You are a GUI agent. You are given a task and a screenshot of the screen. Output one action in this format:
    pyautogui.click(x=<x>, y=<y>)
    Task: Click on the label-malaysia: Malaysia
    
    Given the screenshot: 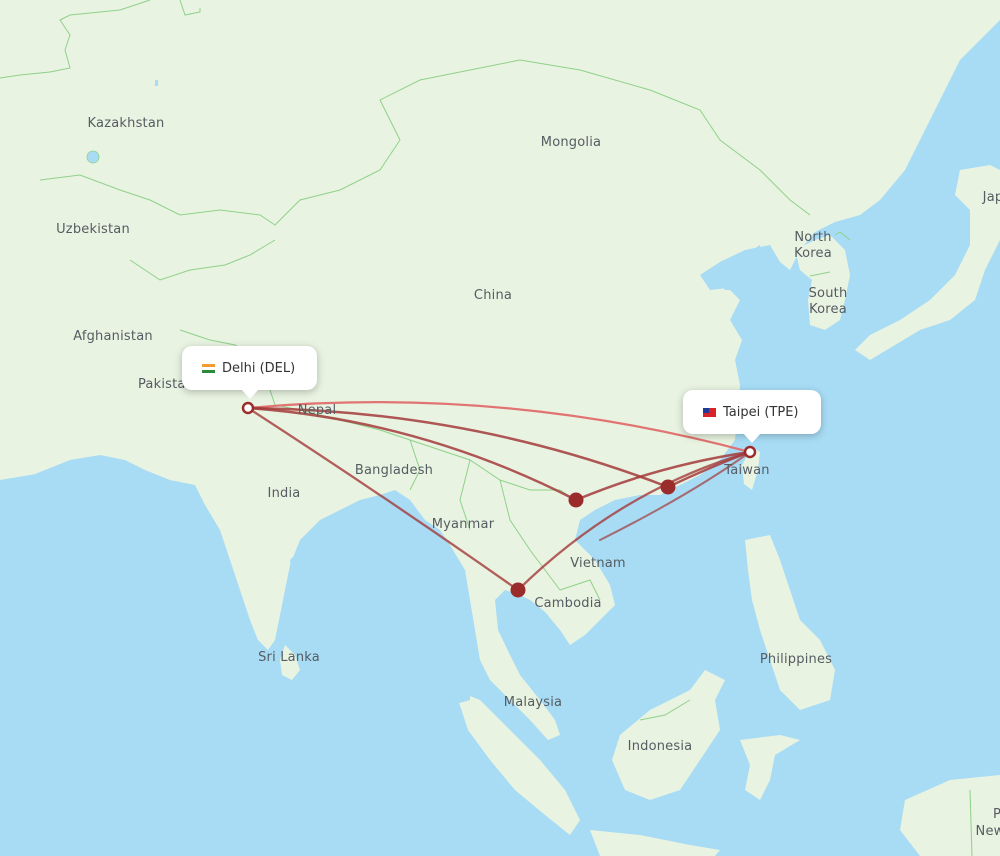 What is the action you would take?
    pyautogui.click(x=533, y=702)
    